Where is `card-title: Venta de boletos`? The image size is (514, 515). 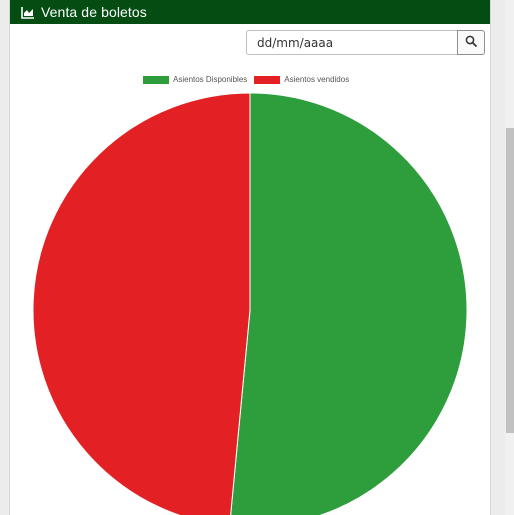
card-title: Venta de boletos is located at coordinates (94, 12).